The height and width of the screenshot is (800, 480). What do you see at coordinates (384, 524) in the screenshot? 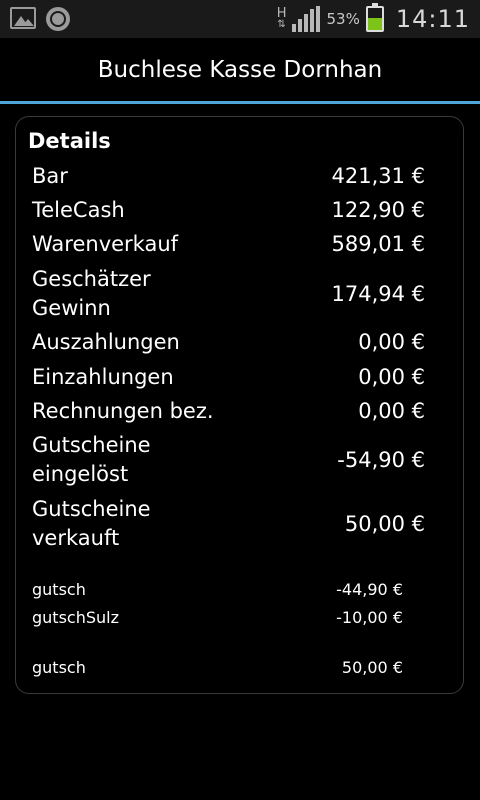
I see `detail-value: 50,00 €` at bounding box center [384, 524].